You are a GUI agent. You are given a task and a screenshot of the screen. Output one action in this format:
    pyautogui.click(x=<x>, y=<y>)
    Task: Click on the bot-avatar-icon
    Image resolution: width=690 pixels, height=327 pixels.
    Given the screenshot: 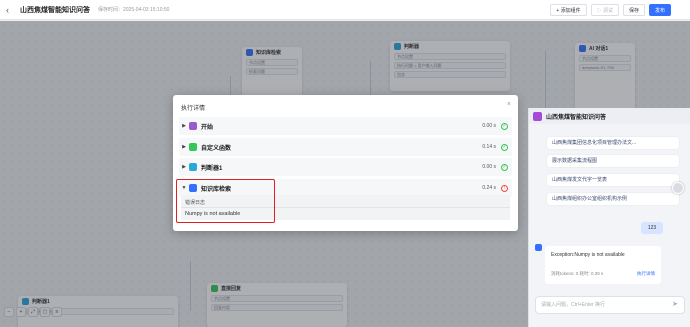 What is the action you would take?
    pyautogui.click(x=538, y=247)
    